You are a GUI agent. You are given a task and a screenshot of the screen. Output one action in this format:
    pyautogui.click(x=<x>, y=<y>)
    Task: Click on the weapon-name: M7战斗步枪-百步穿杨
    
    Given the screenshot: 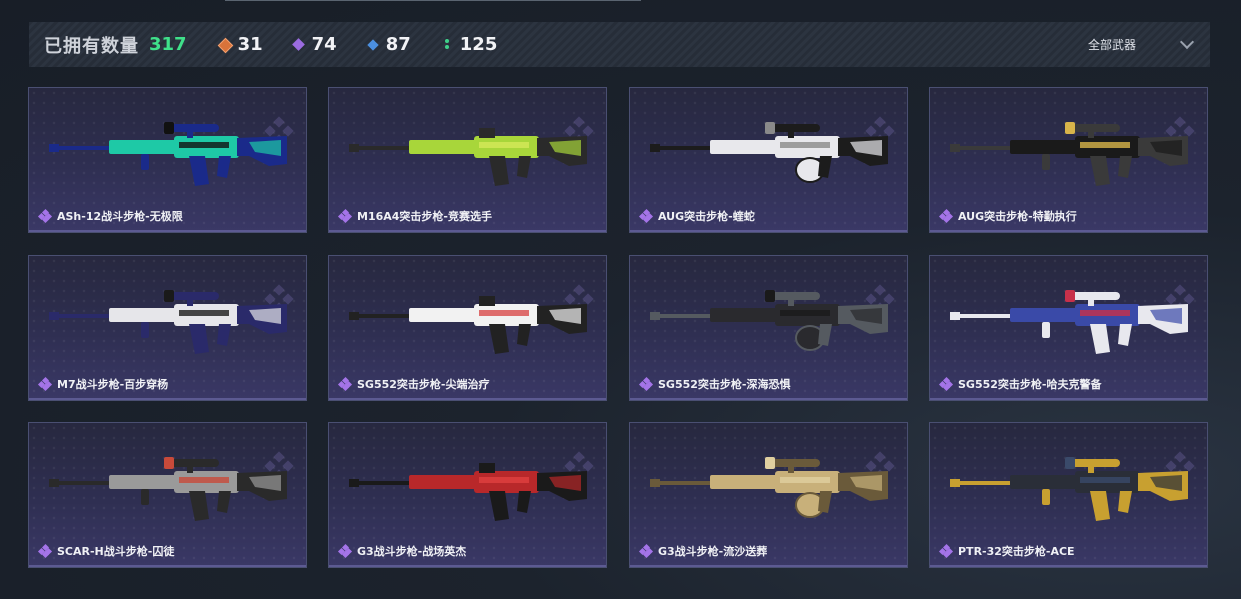 What is the action you would take?
    pyautogui.click(x=113, y=384)
    